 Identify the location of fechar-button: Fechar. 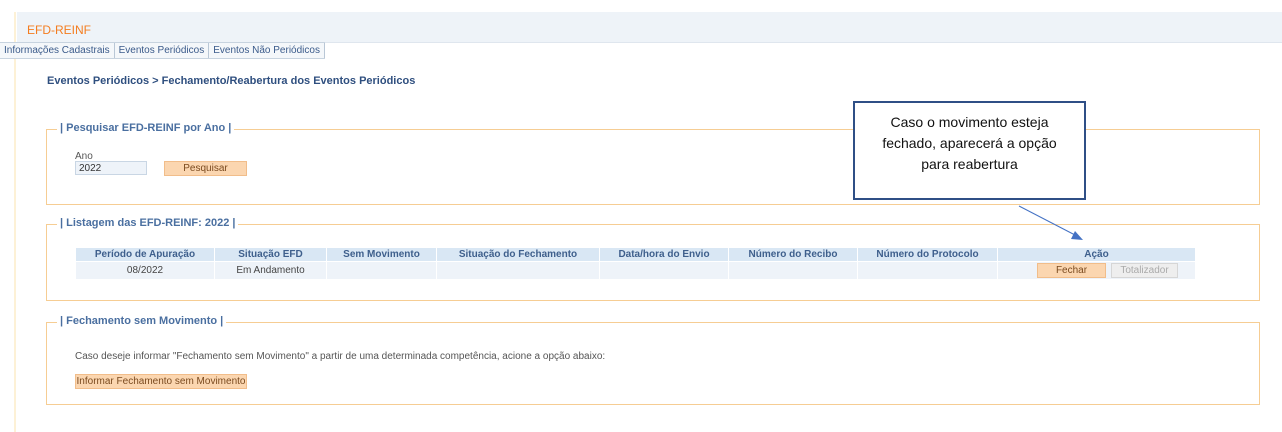
(1071, 270).